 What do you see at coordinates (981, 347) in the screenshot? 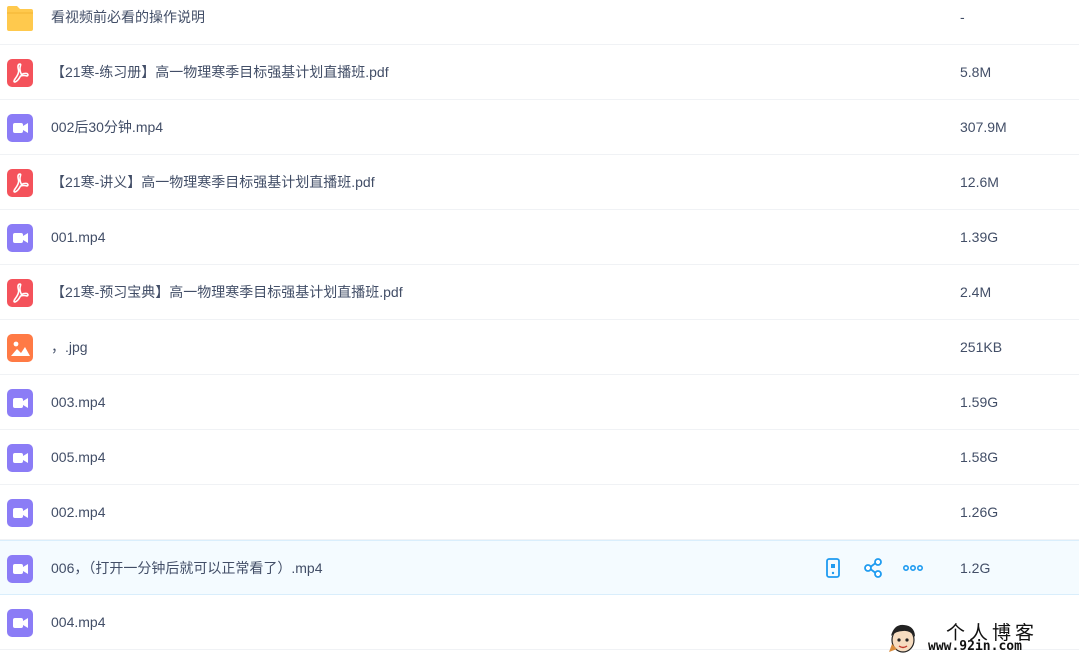
I see `file-size: 251KB` at bounding box center [981, 347].